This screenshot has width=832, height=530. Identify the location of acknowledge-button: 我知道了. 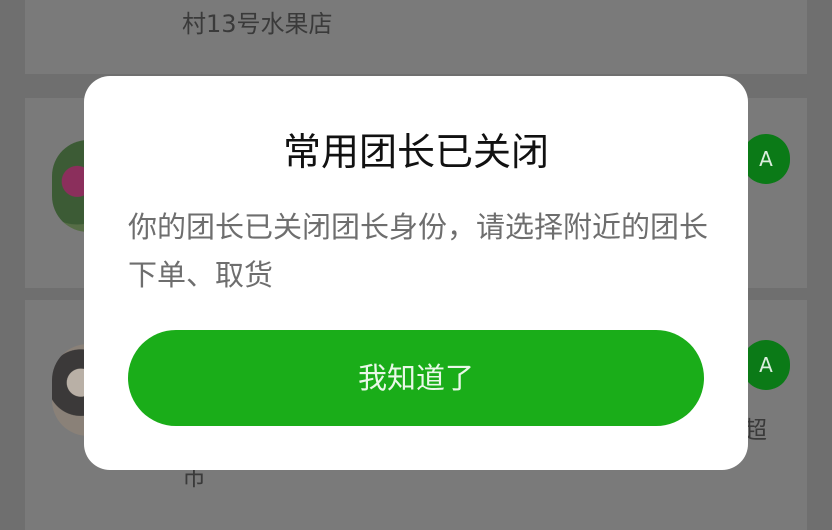
(416, 378).